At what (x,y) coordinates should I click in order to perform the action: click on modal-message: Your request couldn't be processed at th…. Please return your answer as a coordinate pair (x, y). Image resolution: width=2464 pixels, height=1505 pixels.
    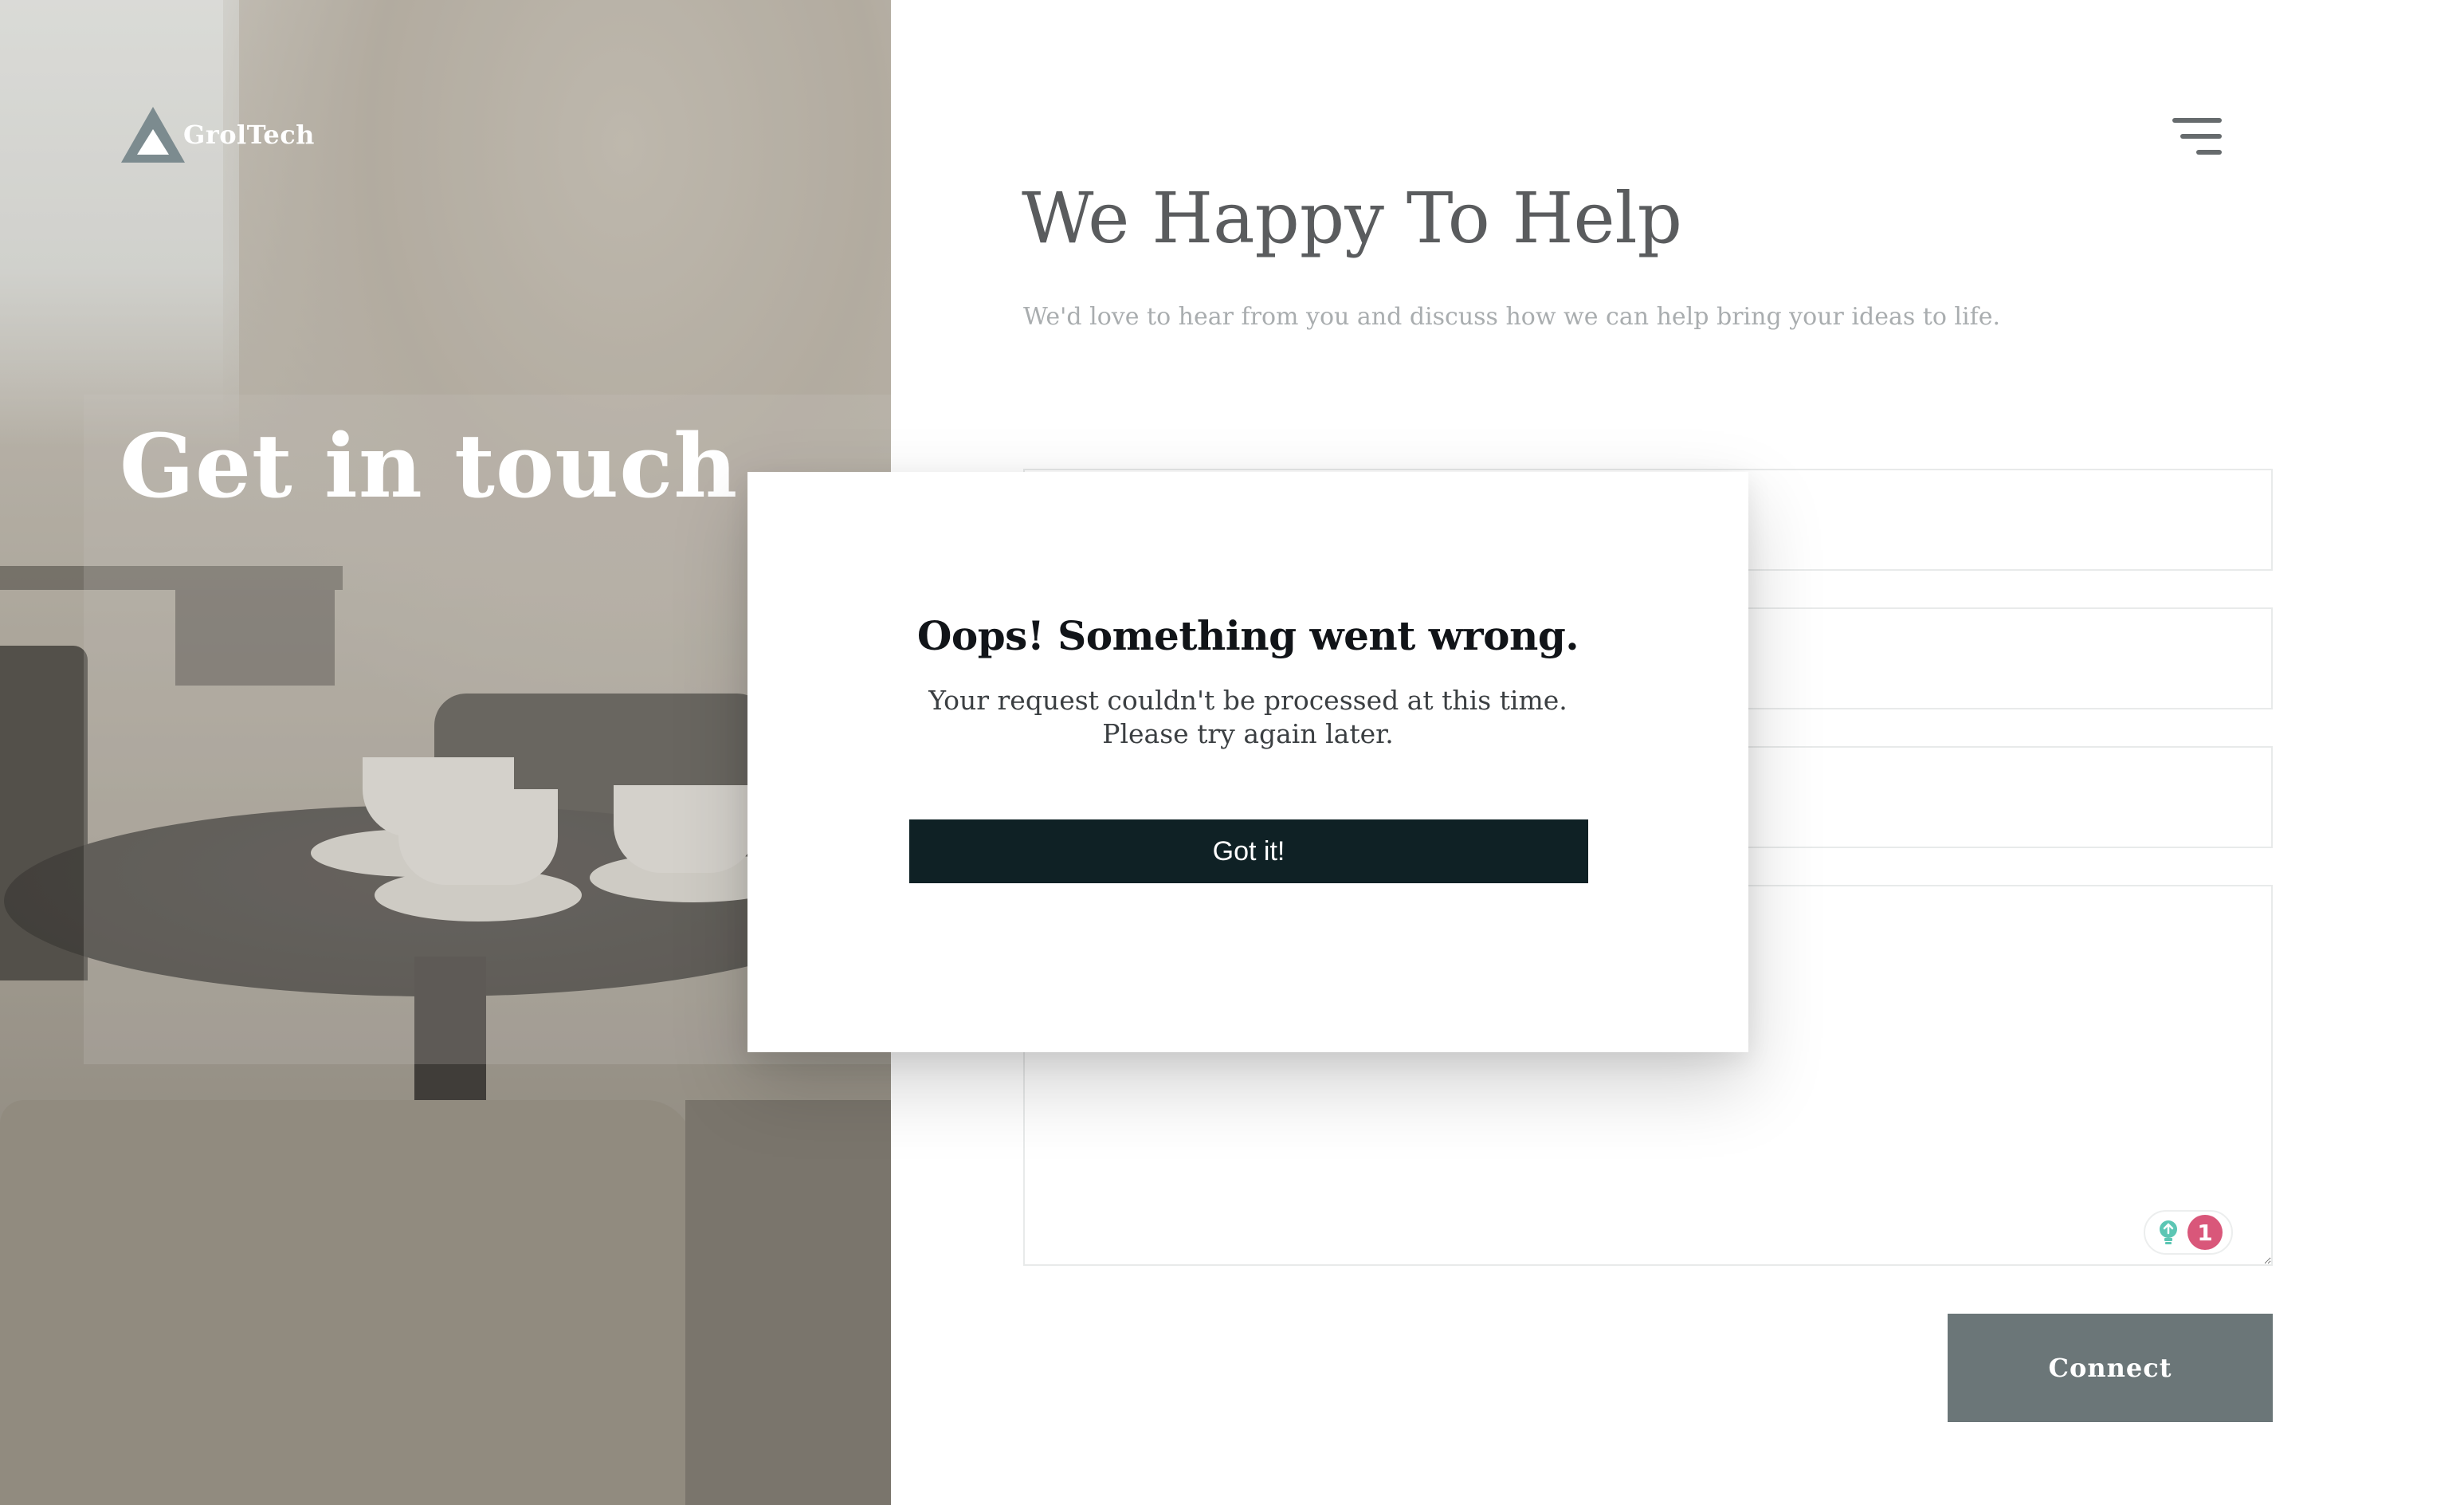
    Looking at the image, I should click on (1247, 717).